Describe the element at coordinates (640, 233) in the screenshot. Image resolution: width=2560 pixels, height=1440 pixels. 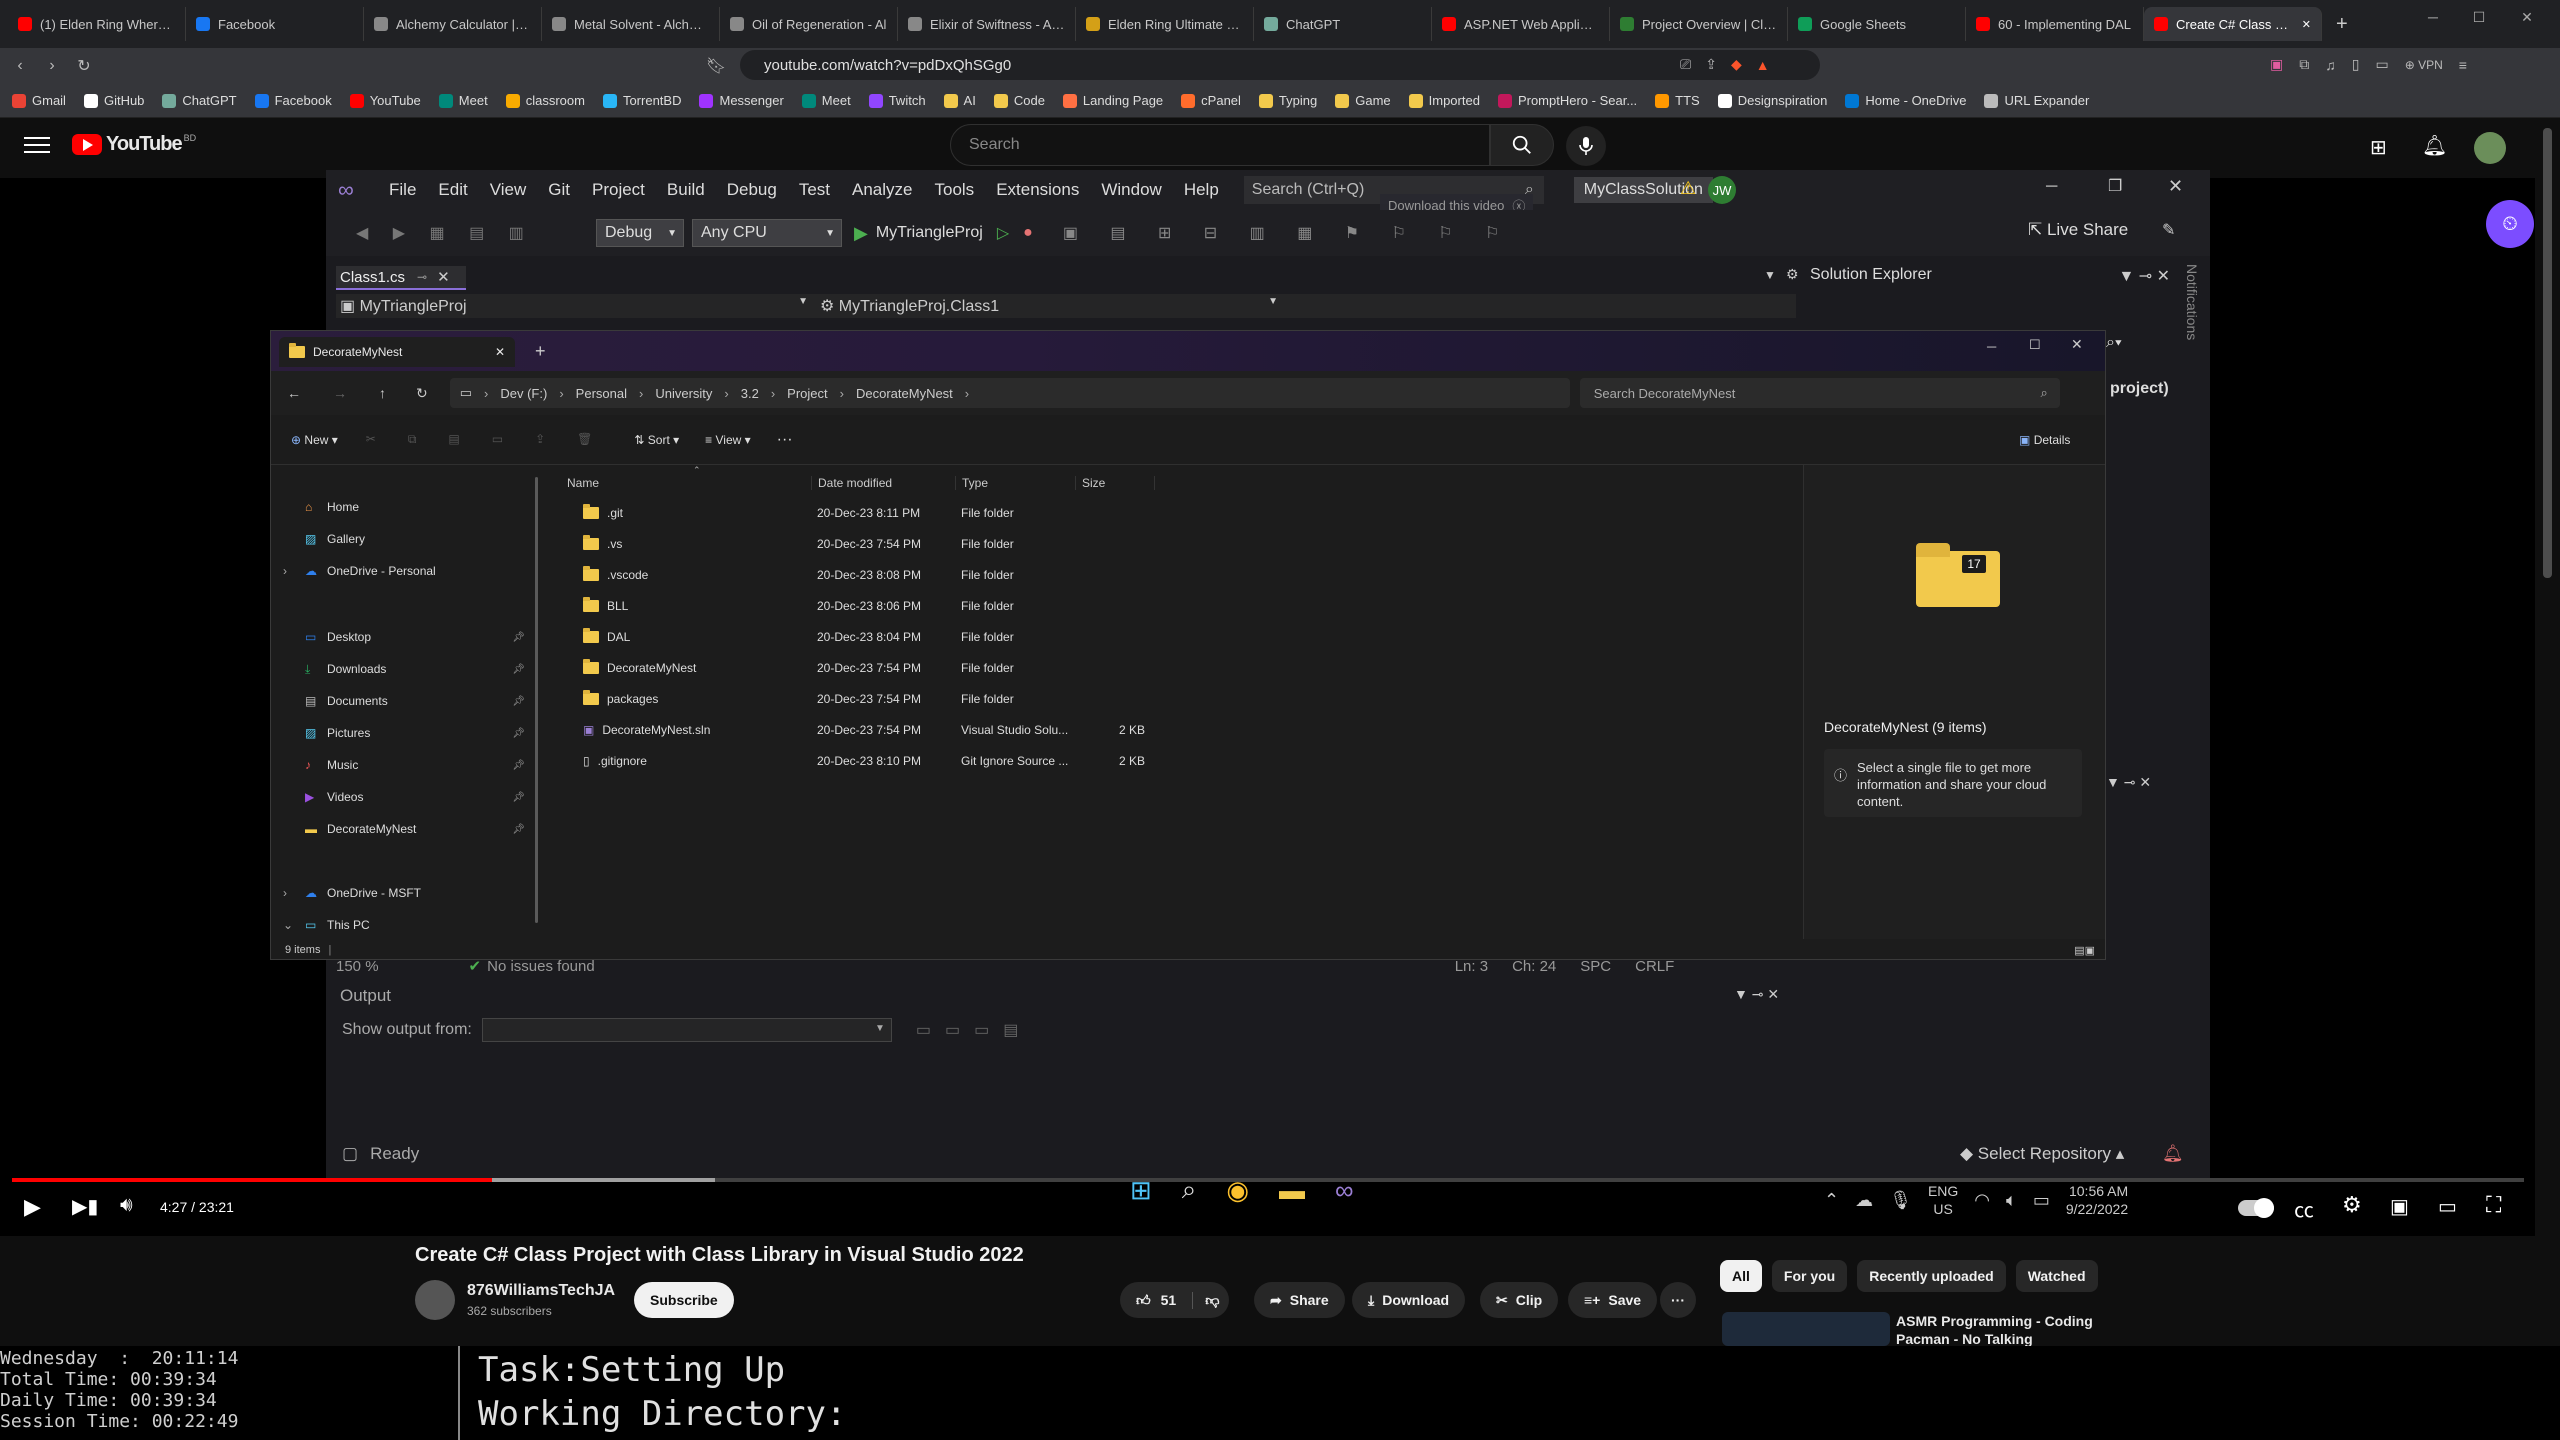
I see `config-dropdown: Debug ▼` at that location.